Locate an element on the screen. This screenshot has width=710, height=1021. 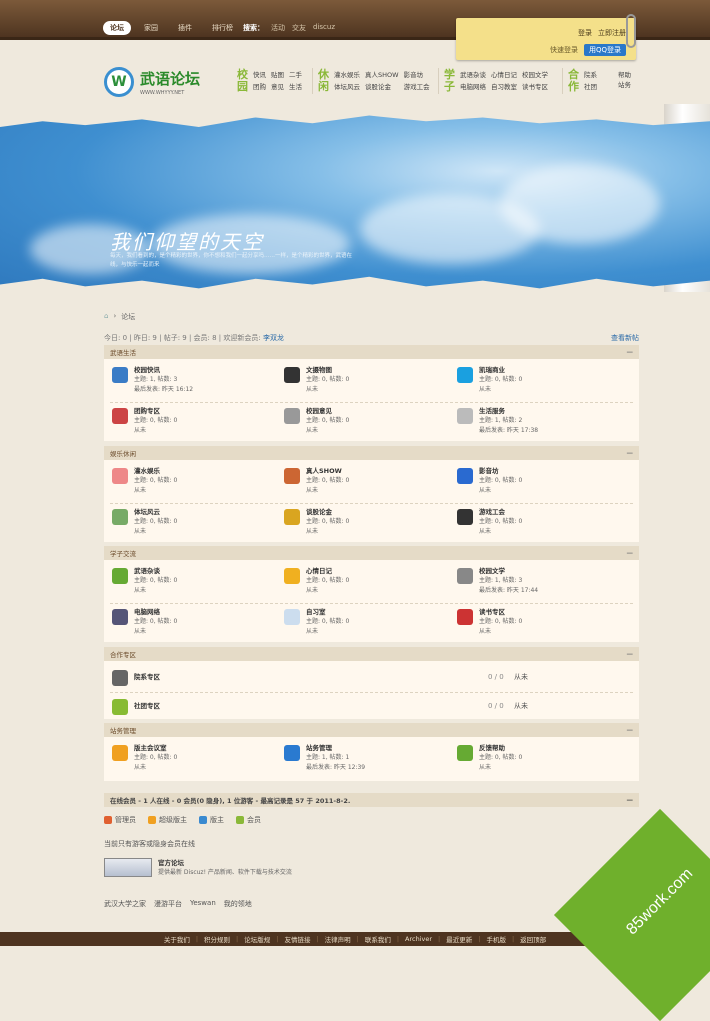
forum-name: 生活服务 is located at coordinates (508, 411).